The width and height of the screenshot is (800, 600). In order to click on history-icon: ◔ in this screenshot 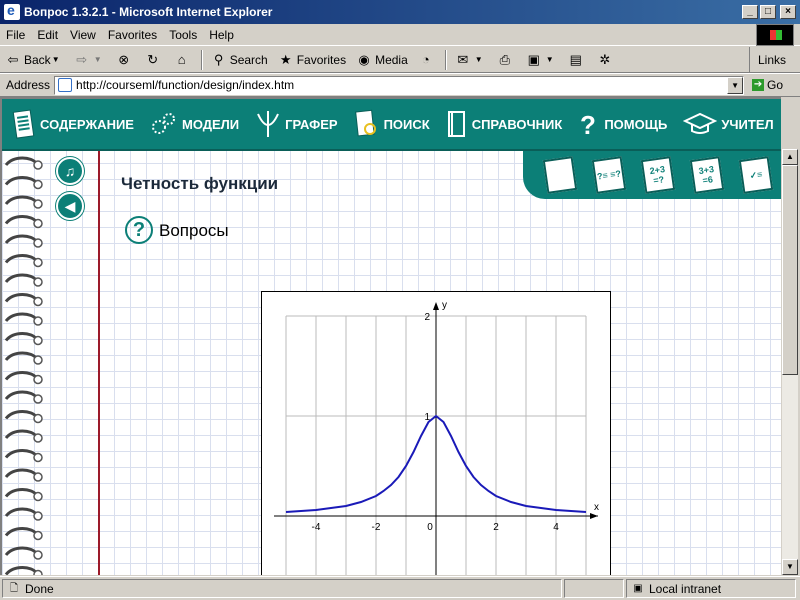, I will do `click(425, 59)`.